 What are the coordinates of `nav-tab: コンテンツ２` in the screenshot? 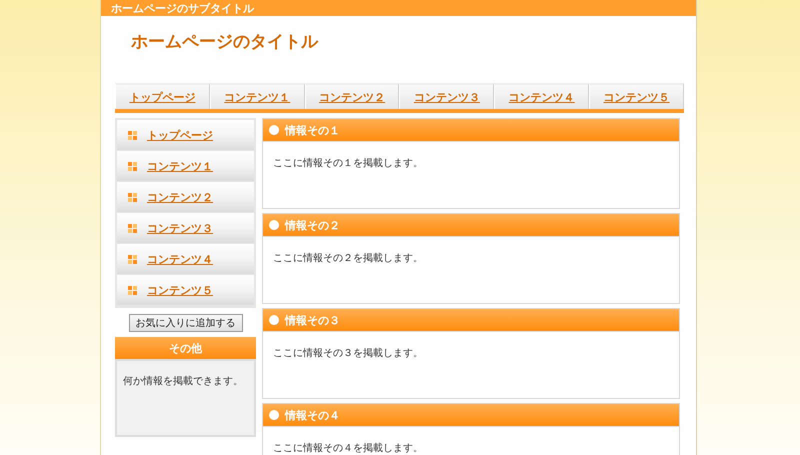 It's located at (352, 96).